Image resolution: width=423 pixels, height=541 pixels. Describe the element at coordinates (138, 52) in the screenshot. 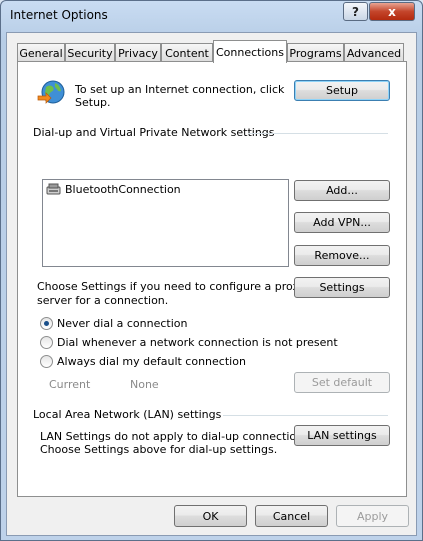

I see `tab-privacy: Privacy` at that location.